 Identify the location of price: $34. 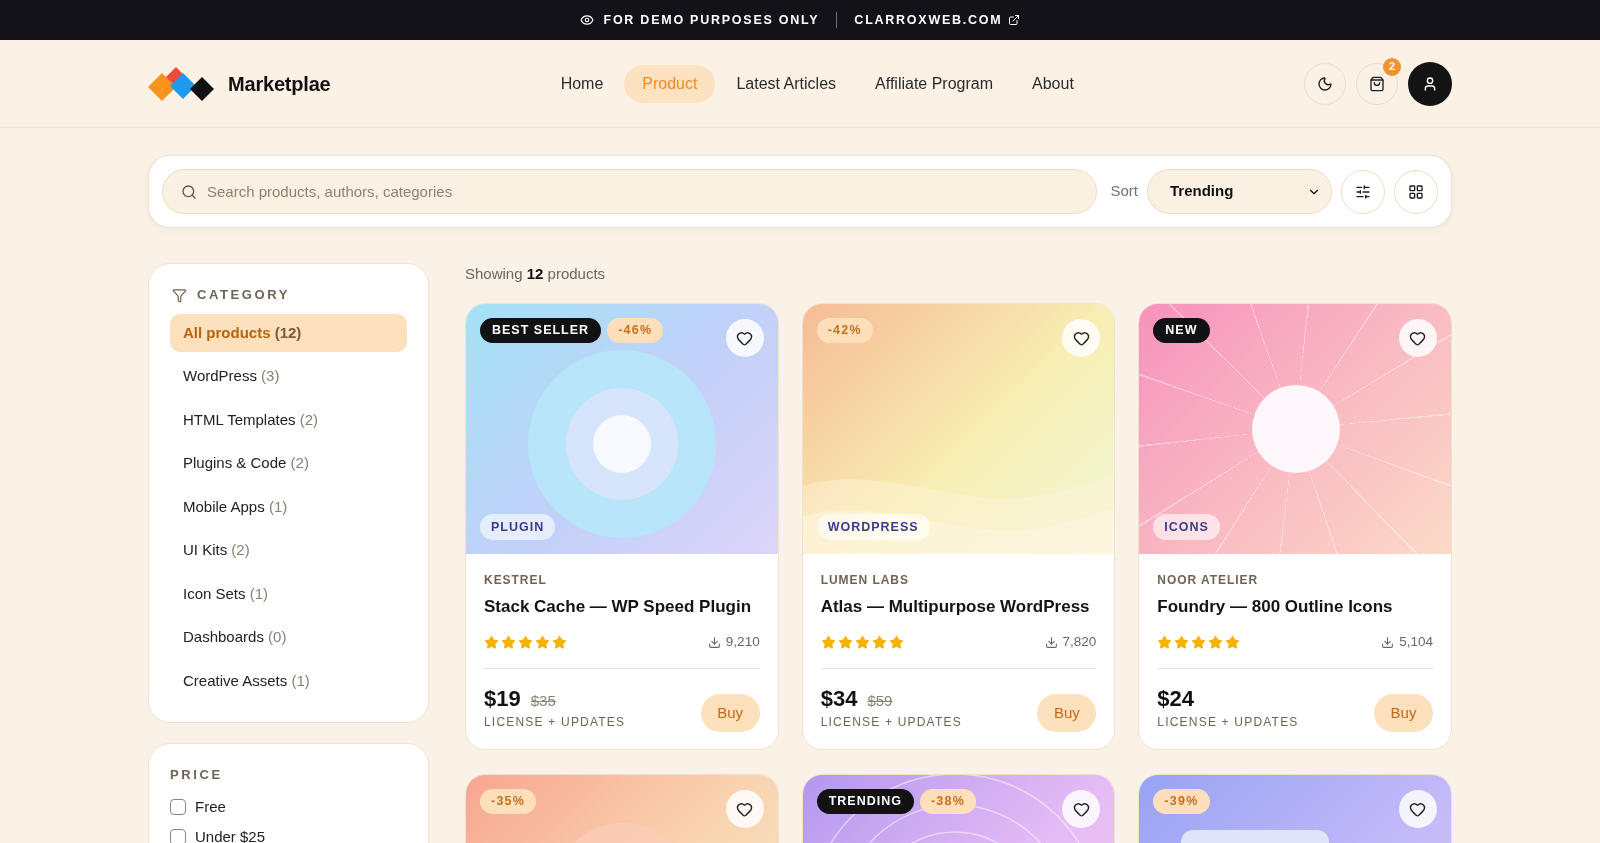
(839, 699).